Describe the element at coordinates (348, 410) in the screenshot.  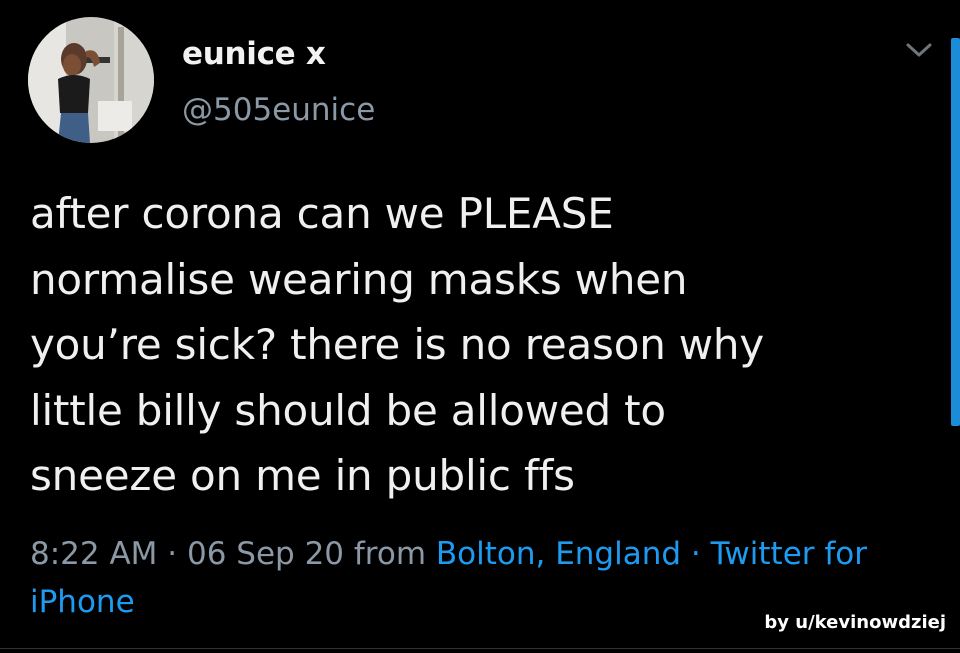
I see `tweet-line: little billy should be allowed to` at that location.